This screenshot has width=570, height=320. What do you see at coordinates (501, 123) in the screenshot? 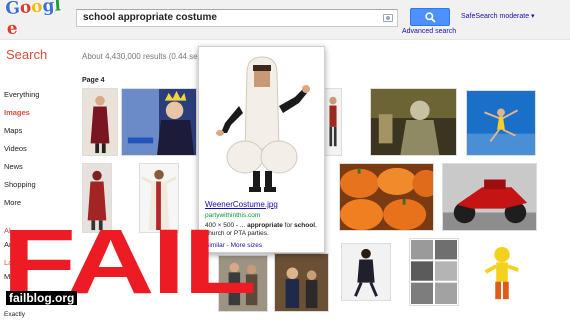
I see `image-result-acrobat` at bounding box center [501, 123].